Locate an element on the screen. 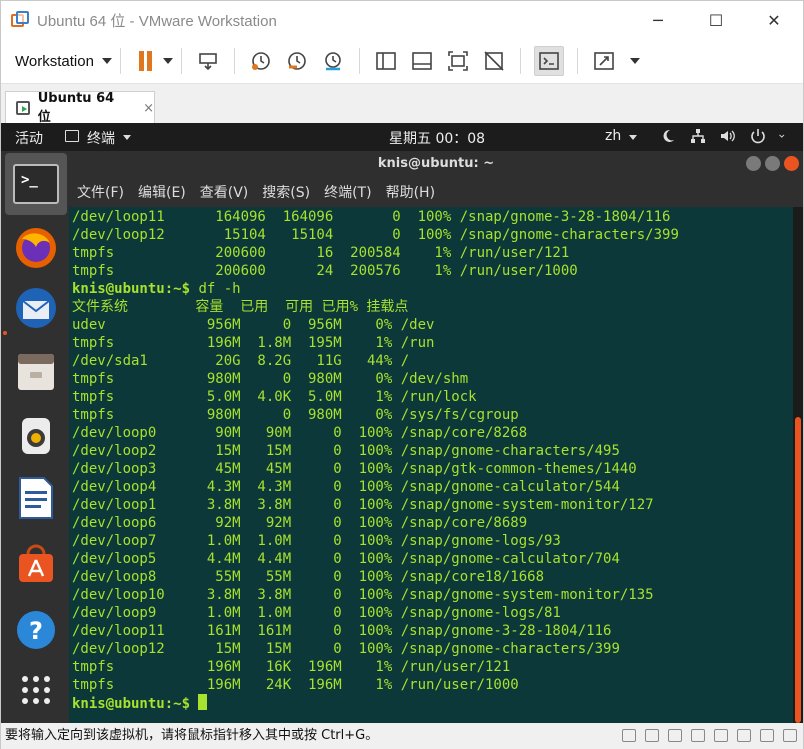 The height and width of the screenshot is (749, 804). writer-icon is located at coordinates (36, 498).